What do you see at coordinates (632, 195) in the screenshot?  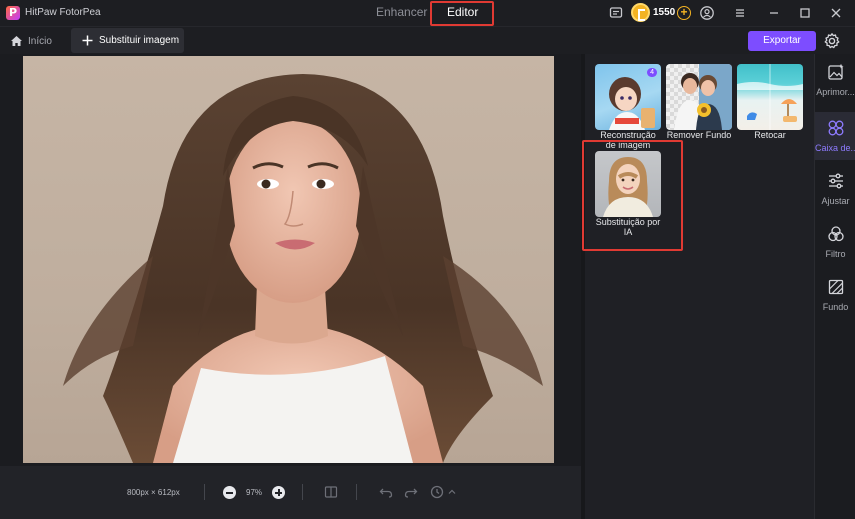 I see `selected-tool-highlight` at bounding box center [632, 195].